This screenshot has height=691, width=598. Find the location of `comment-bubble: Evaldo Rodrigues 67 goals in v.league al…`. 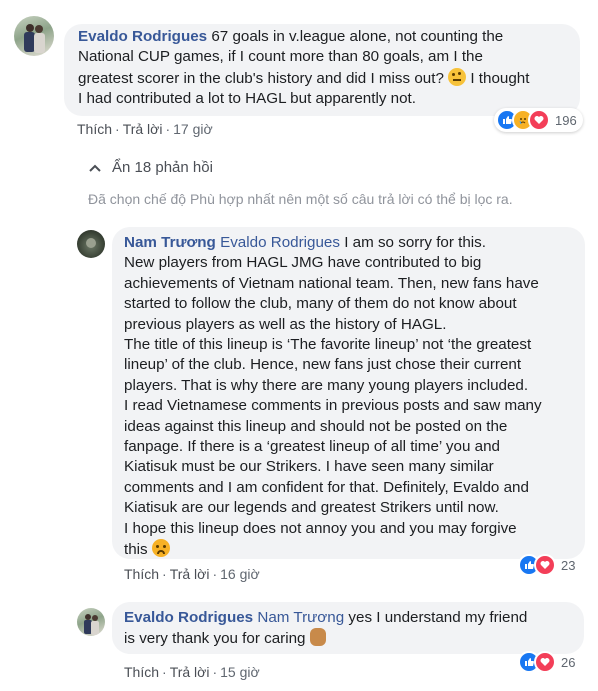

comment-bubble: Evaldo Rodrigues 67 goals in v.league al… is located at coordinates (322, 70).